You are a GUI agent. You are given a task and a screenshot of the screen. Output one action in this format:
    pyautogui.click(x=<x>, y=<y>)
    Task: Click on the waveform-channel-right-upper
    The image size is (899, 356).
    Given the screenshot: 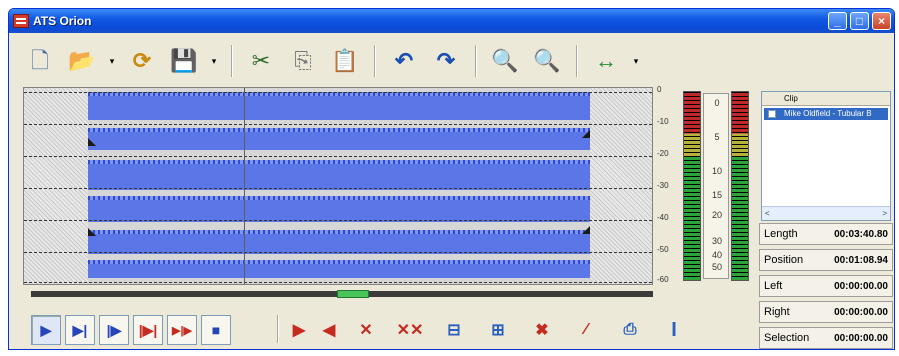 What is the action you would take?
    pyautogui.click(x=339, y=209)
    